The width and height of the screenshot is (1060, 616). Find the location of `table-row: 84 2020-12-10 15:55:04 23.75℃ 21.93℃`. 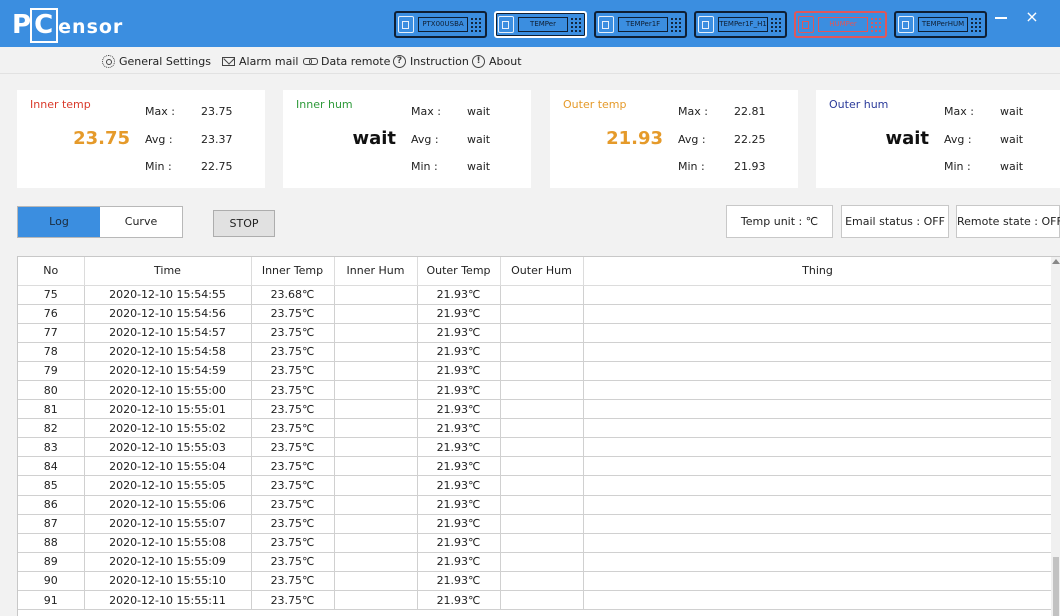

table-row: 84 2020-12-10 15:55:04 23.75℃ 21.93℃ is located at coordinates (535, 466).